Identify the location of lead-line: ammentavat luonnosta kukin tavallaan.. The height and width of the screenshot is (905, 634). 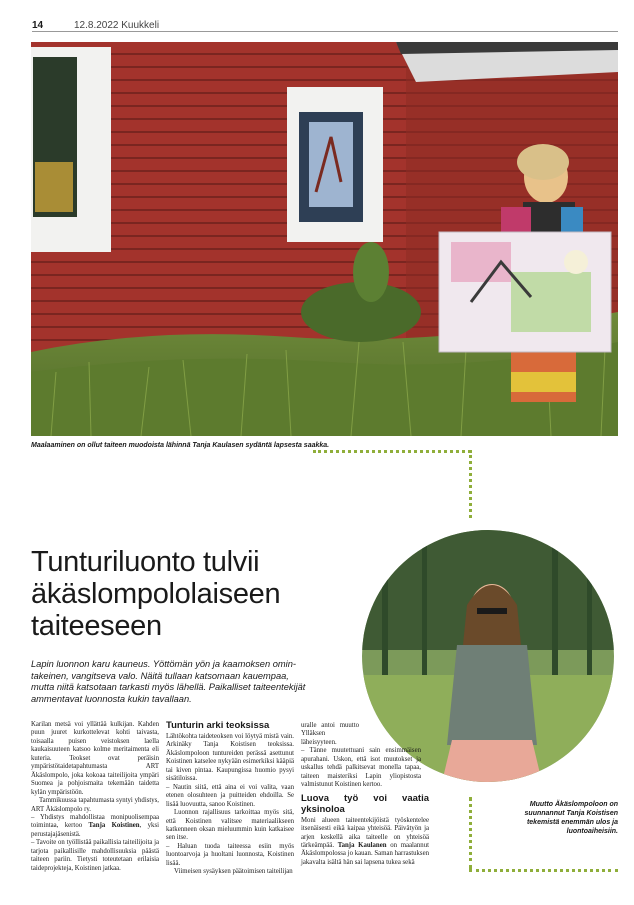
(111, 698).